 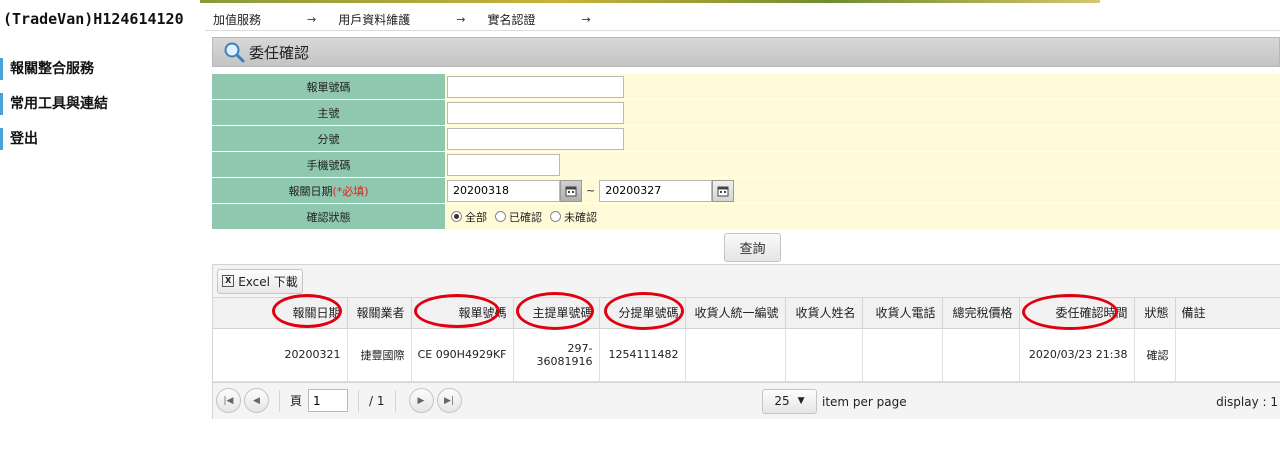 I want to click on field-label: 主號, so click(x=328, y=113).